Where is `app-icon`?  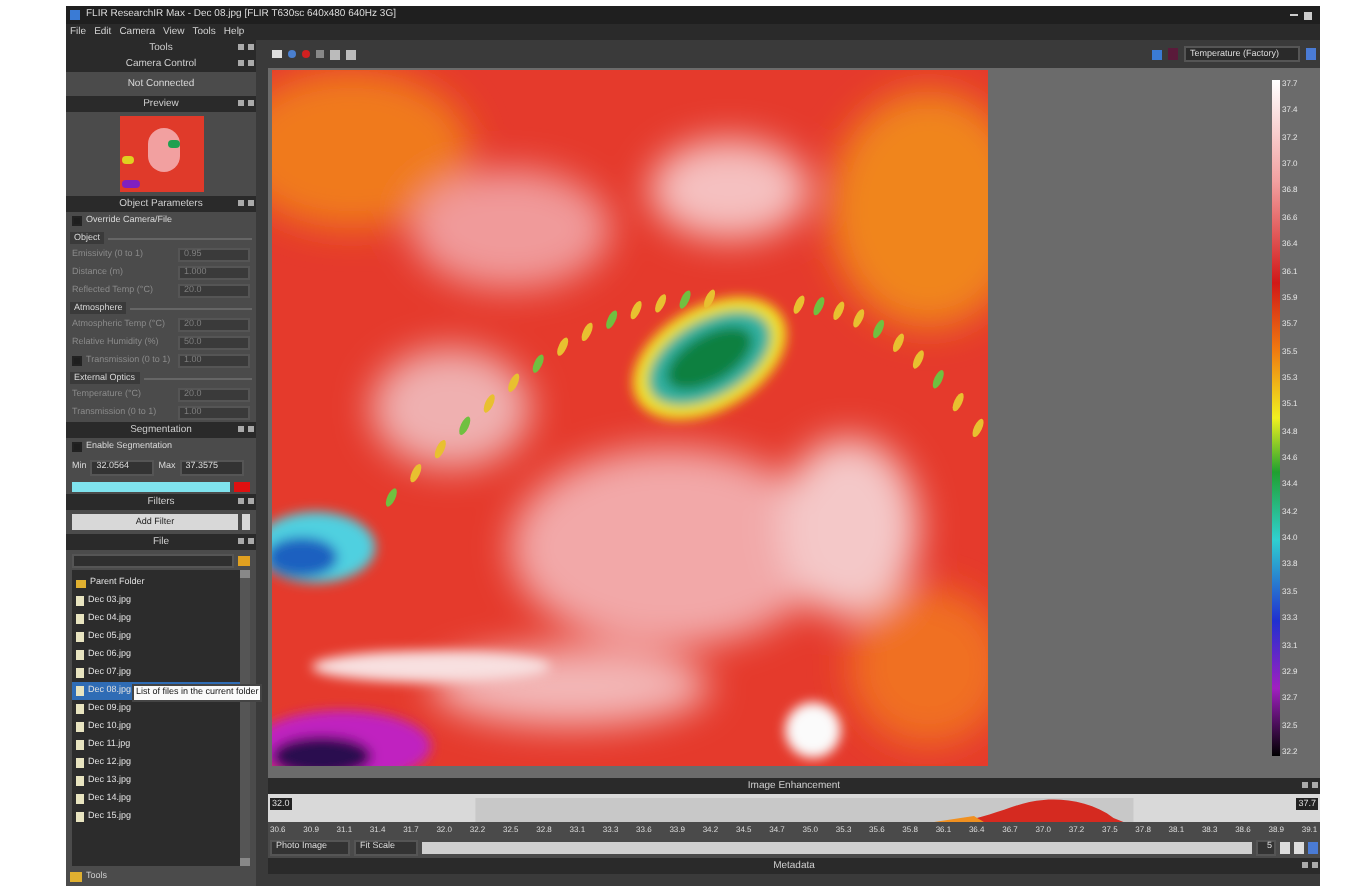
app-icon is located at coordinates (75, 15).